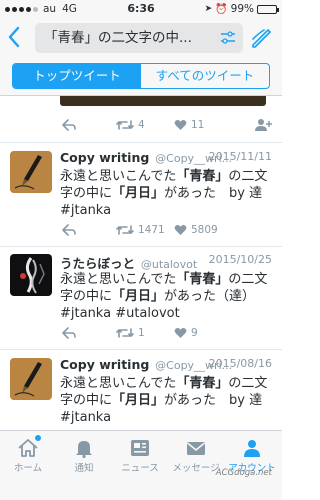 The height and width of the screenshot is (500, 320). What do you see at coordinates (167, 230) in the screenshot?
I see `tweet-actions: 1471 5809` at bounding box center [167, 230].